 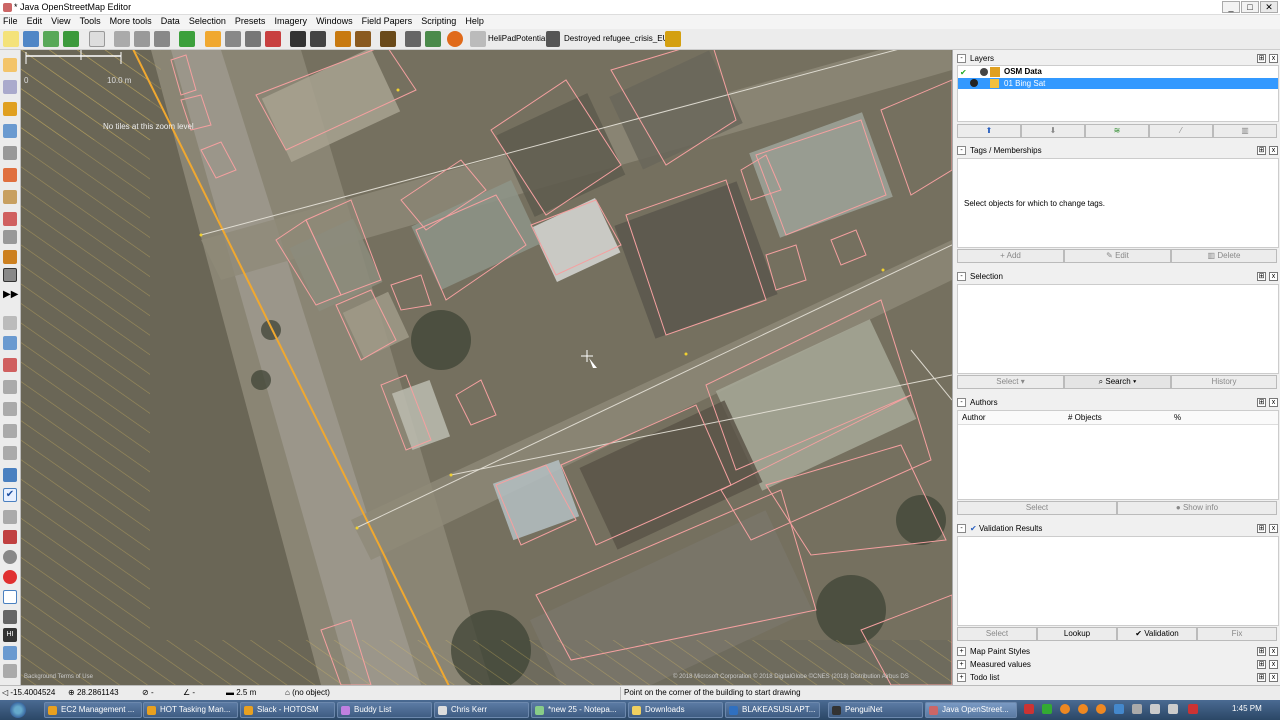 What do you see at coordinates (1118, 58) in the screenshot?
I see `layers-panel-header: - Layers ⊞ x` at bounding box center [1118, 58].